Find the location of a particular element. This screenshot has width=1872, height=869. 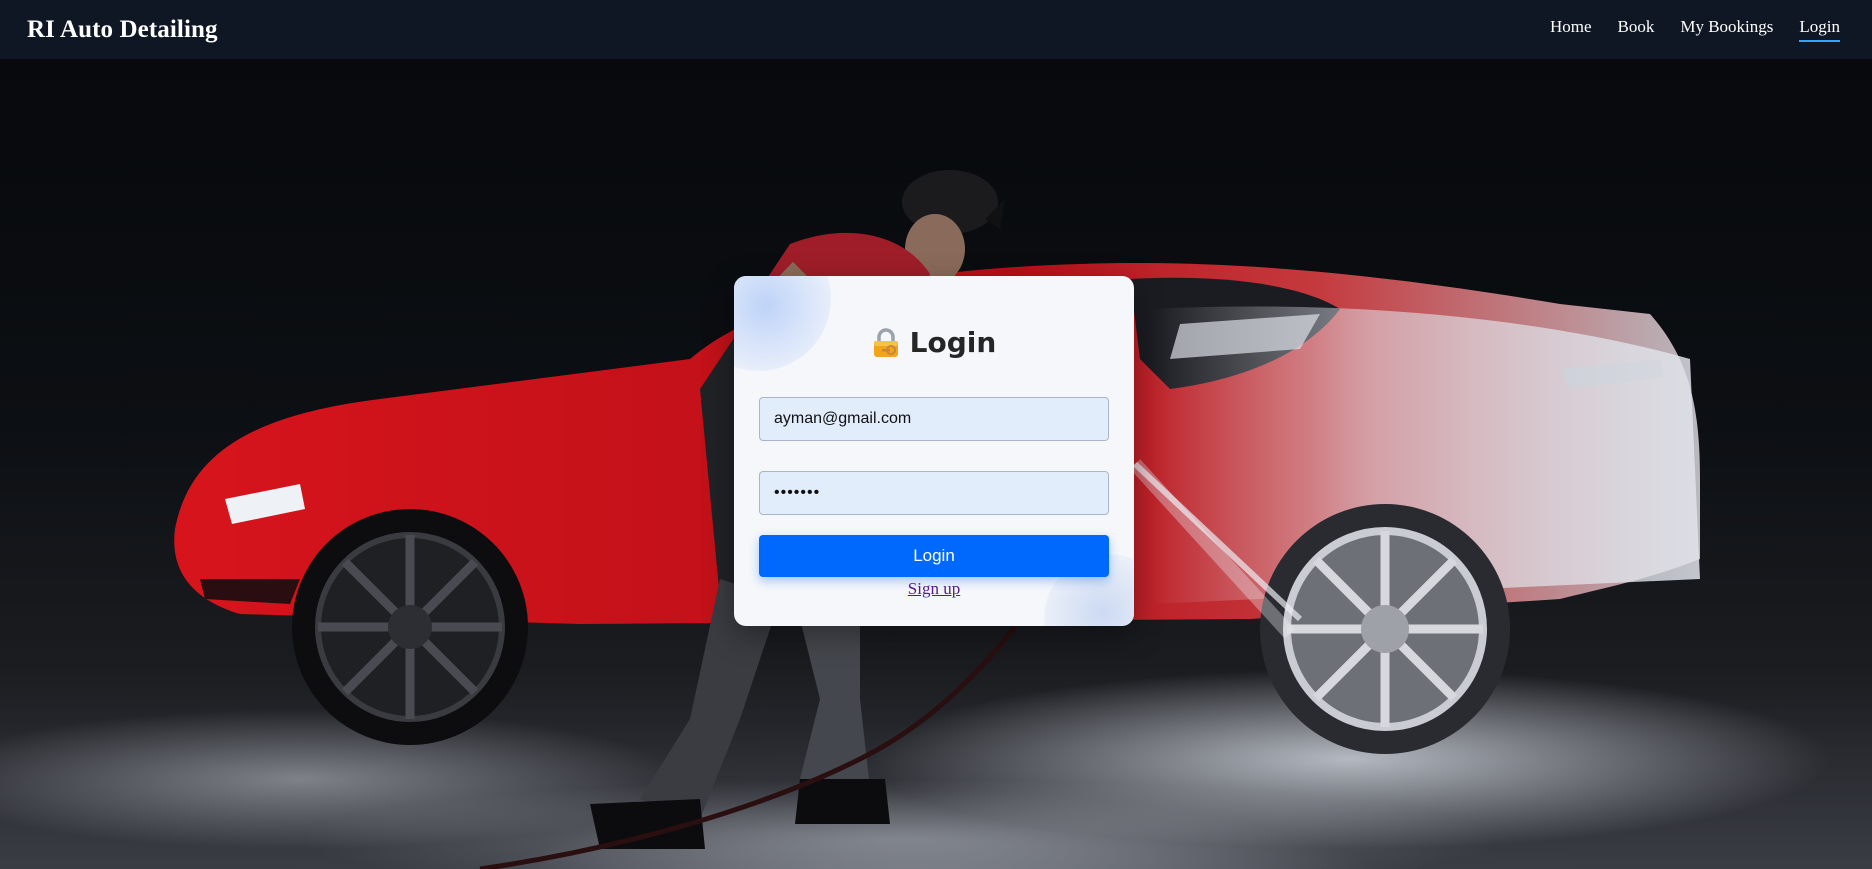

login-card: Login Login Sign up is located at coordinates (934, 451).